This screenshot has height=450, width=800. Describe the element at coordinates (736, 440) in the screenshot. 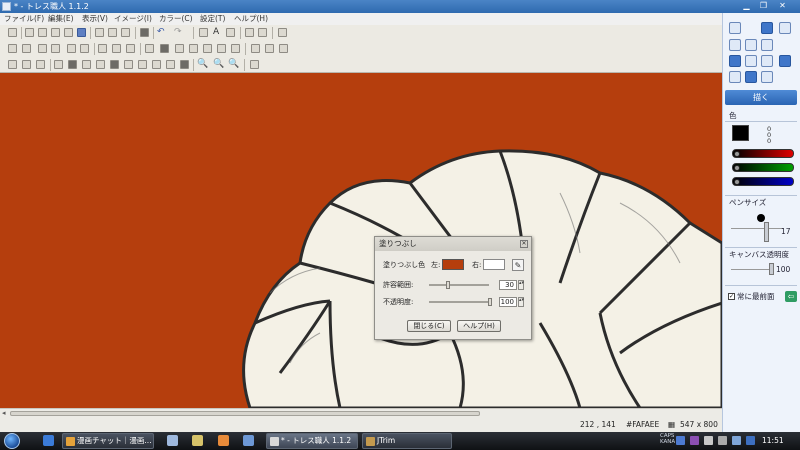

I see `network-icon` at that location.